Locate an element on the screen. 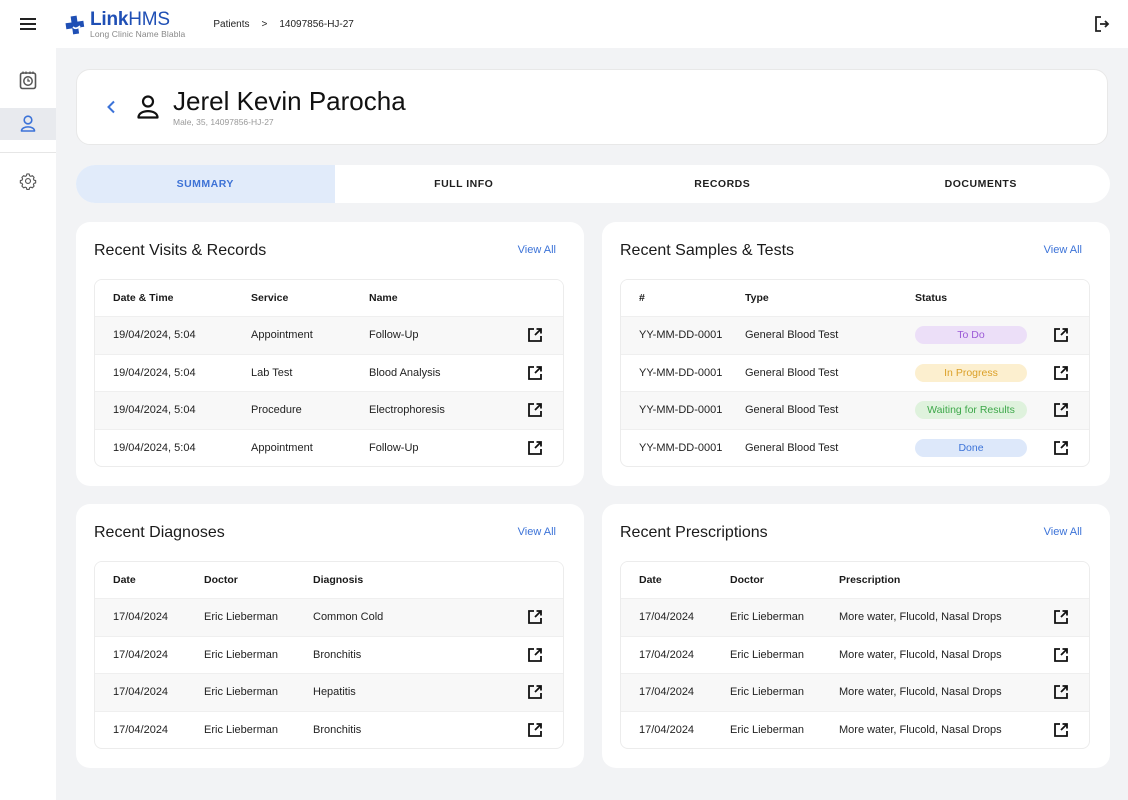 The width and height of the screenshot is (1128, 800). tab-full-info: FULL INFO is located at coordinates (464, 184).